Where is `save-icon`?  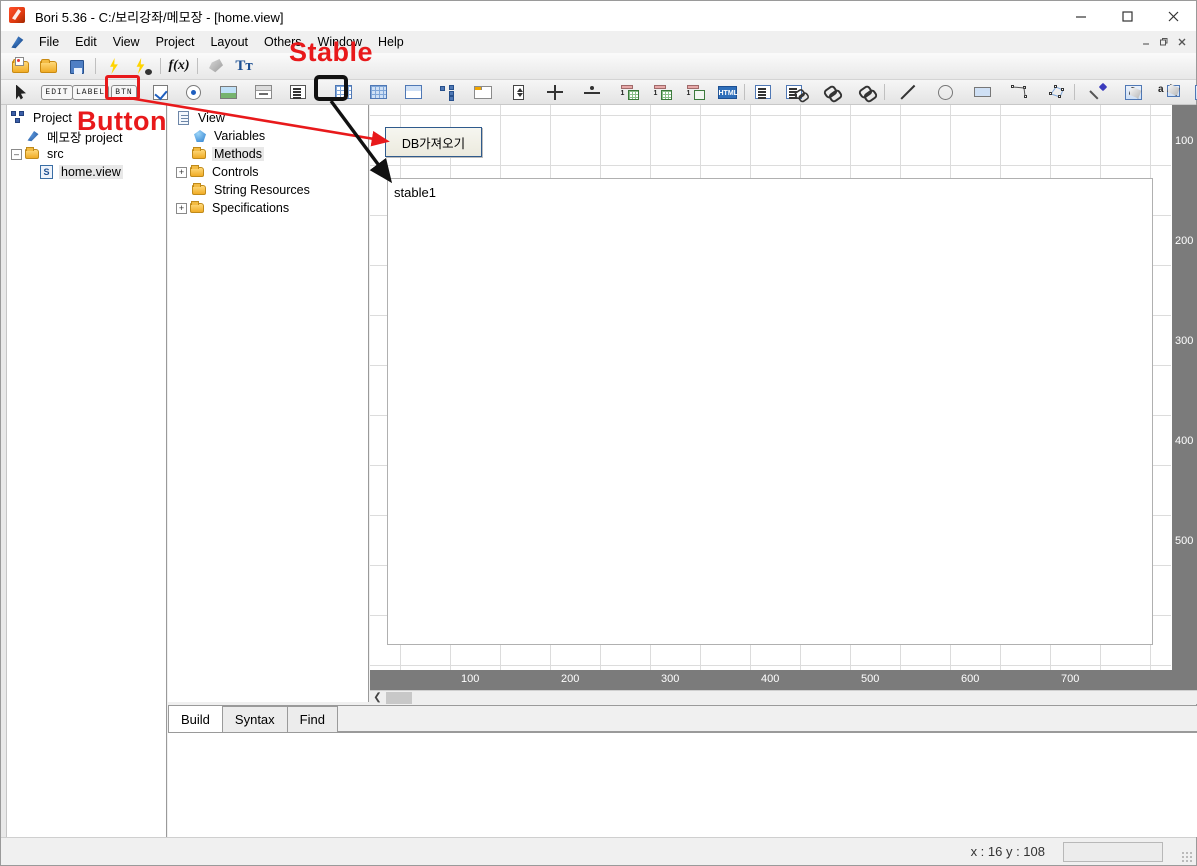
save-icon is located at coordinates (77, 66).